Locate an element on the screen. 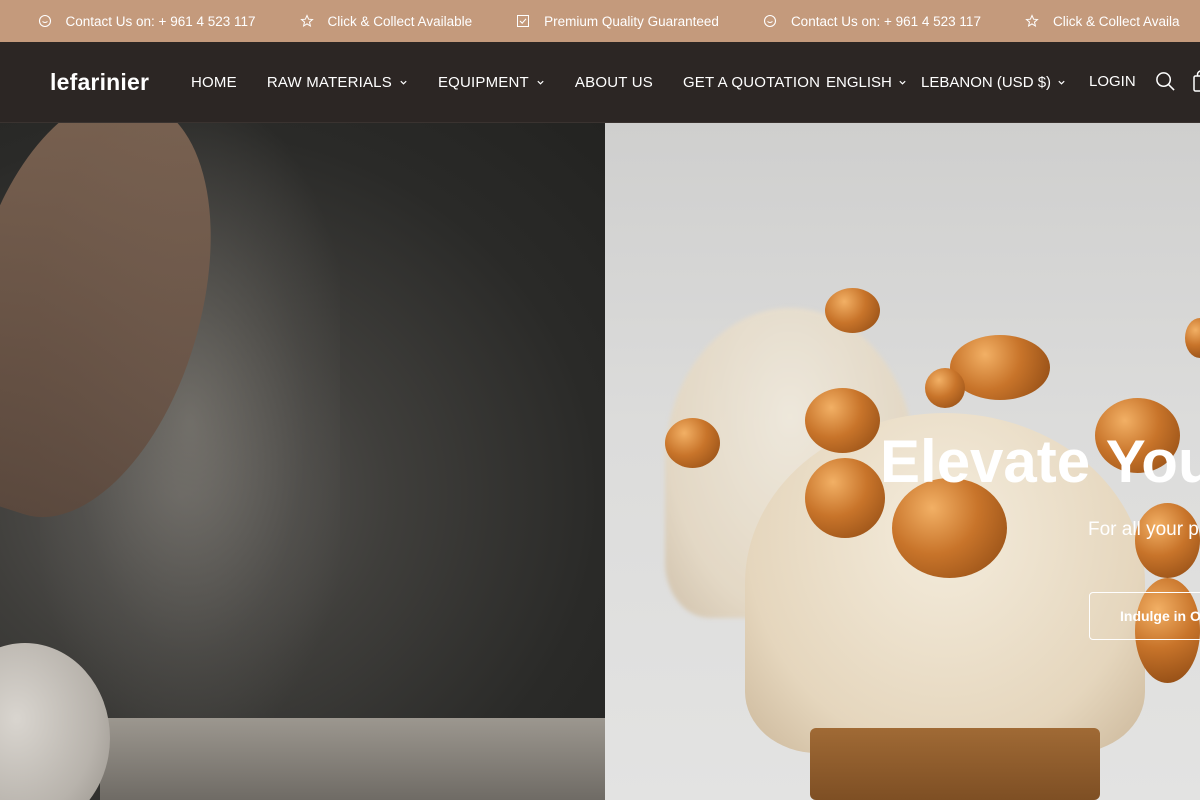 This screenshot has height=800, width=1200. currency-select: LEBANON (USD $) is located at coordinates (993, 82).